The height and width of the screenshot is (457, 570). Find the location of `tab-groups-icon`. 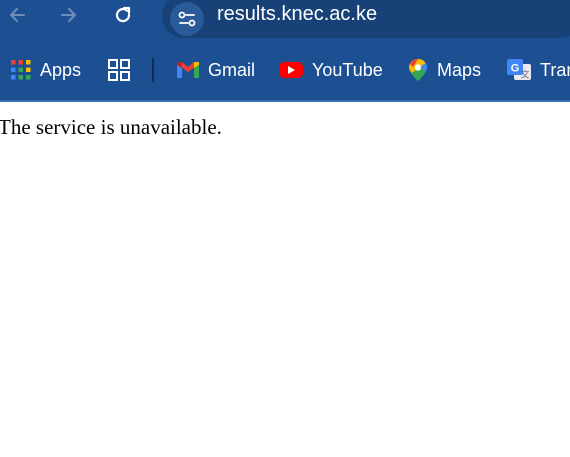

tab-groups-icon is located at coordinates (119, 70).